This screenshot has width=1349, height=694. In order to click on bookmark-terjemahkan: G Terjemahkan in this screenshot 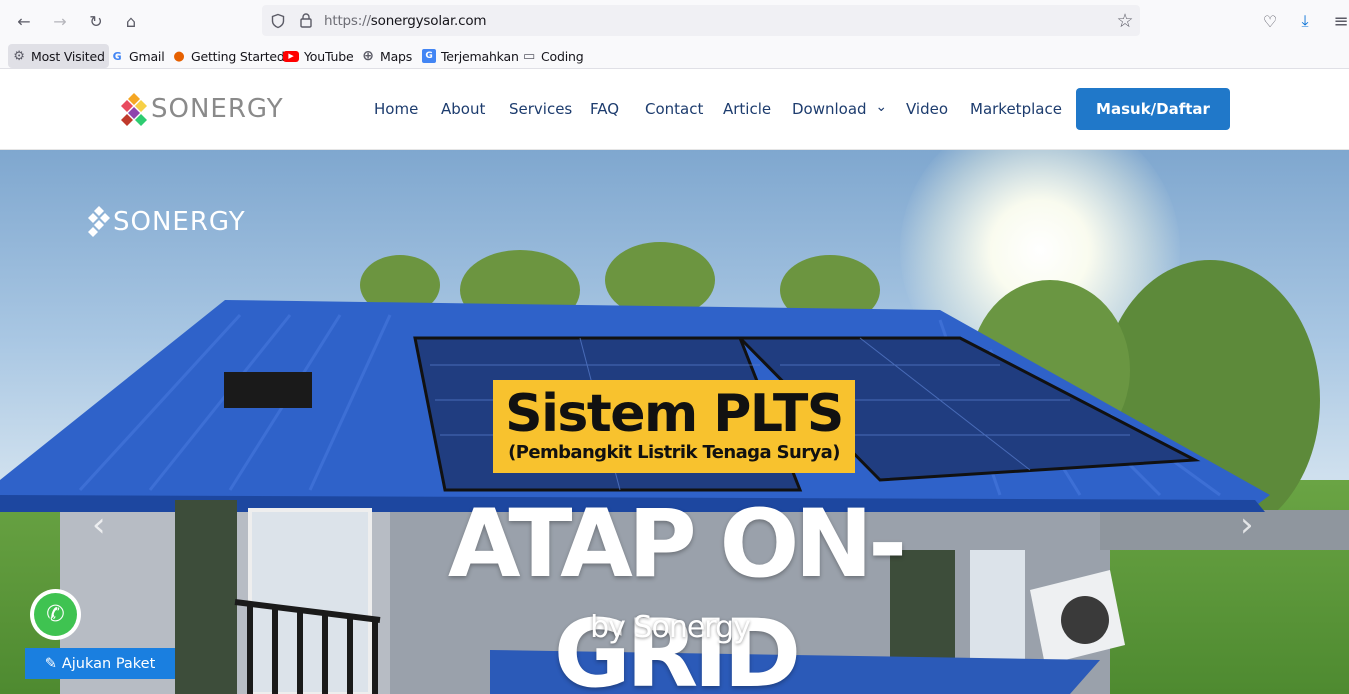, I will do `click(470, 56)`.